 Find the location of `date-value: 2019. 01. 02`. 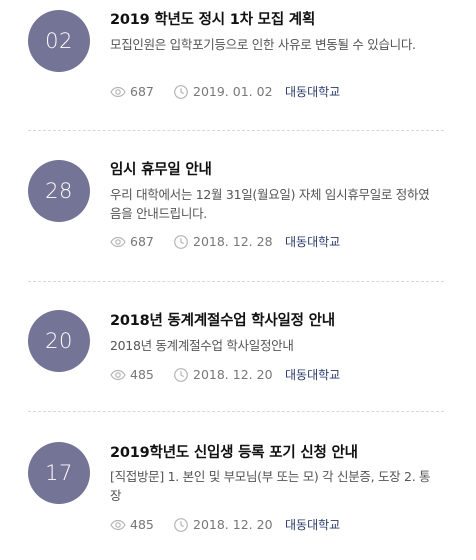

date-value: 2019. 01. 02 is located at coordinates (233, 91).